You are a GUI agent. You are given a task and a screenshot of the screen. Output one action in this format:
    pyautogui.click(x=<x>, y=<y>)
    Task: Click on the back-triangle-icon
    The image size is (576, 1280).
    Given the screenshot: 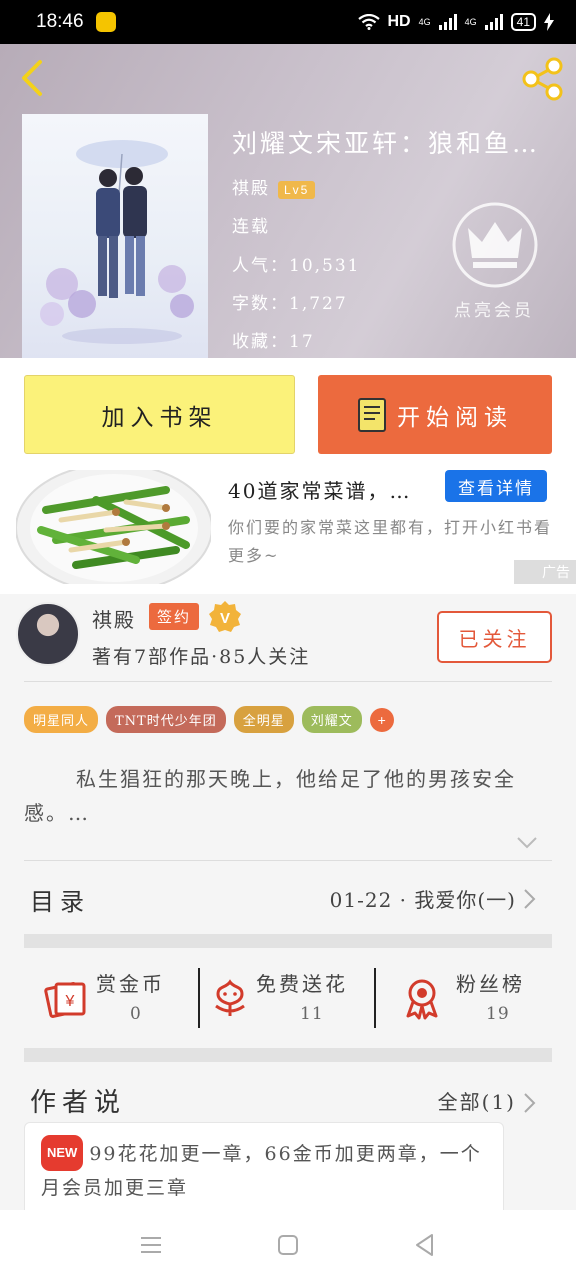 What is the action you would take?
    pyautogui.click(x=425, y=1245)
    